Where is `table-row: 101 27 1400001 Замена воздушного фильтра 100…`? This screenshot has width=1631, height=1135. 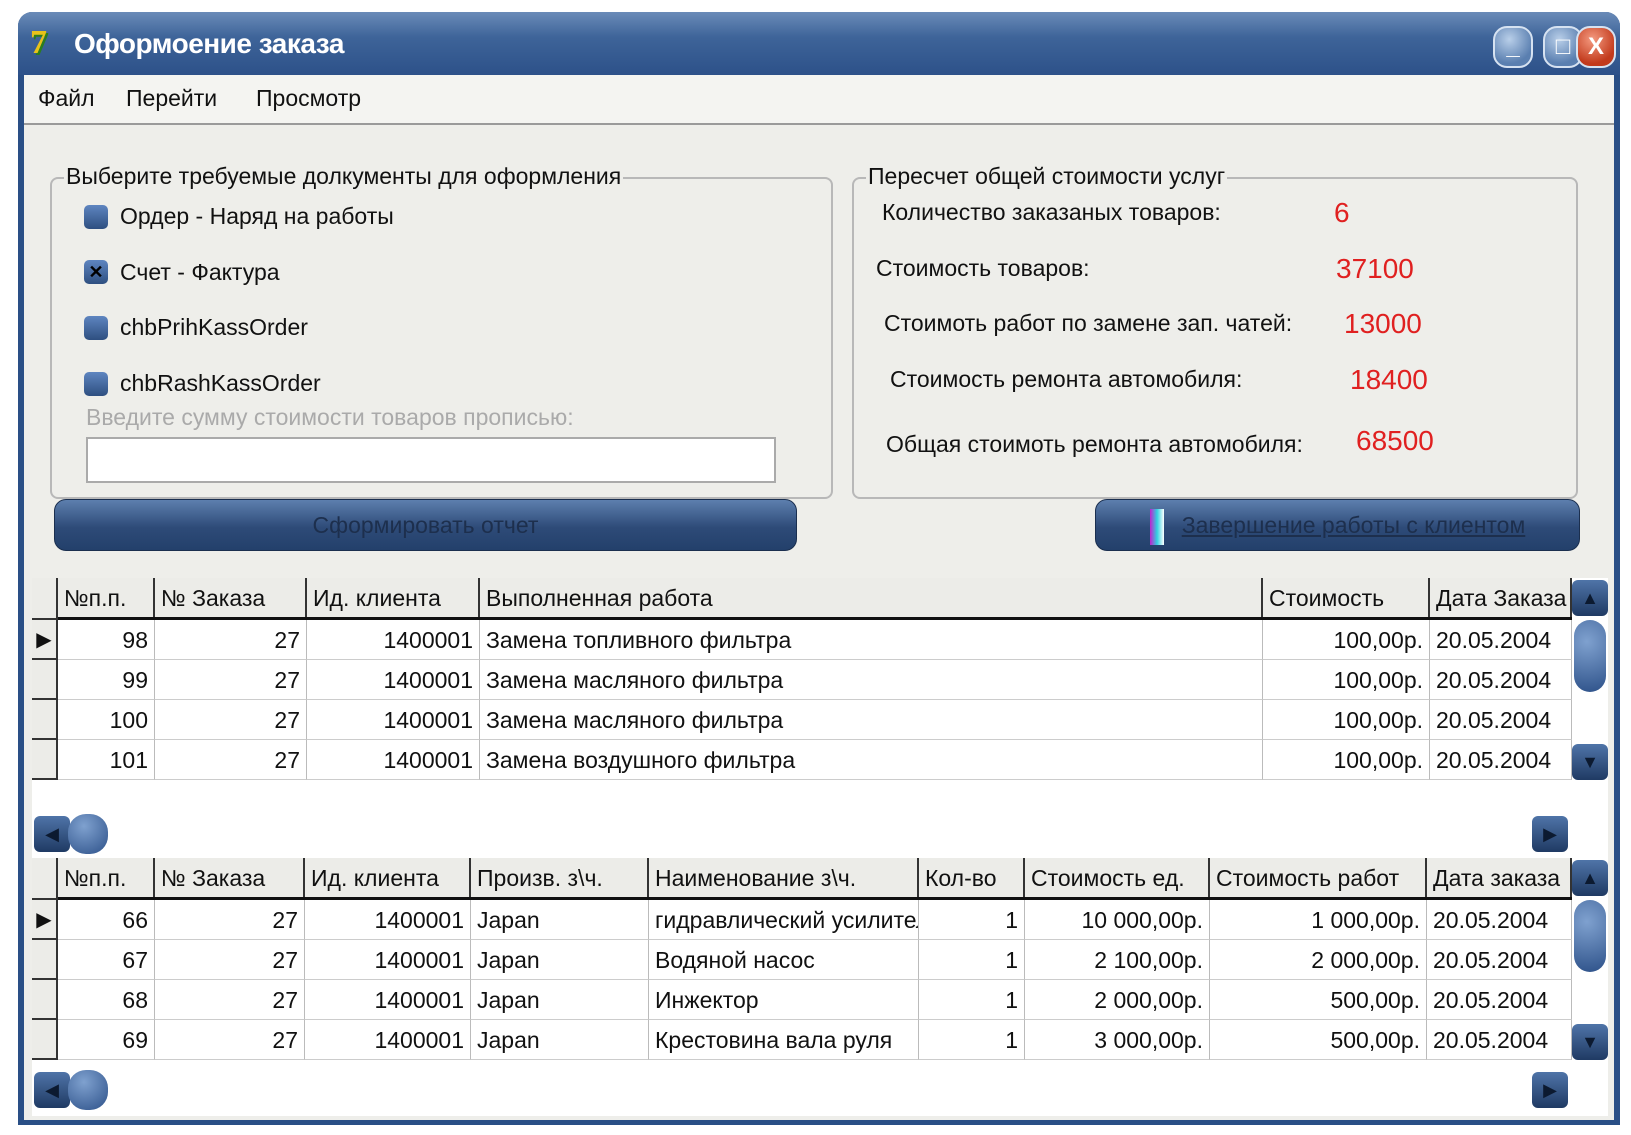 table-row: 101 27 1400001 Замена воздушного фильтра 100… is located at coordinates (802, 760).